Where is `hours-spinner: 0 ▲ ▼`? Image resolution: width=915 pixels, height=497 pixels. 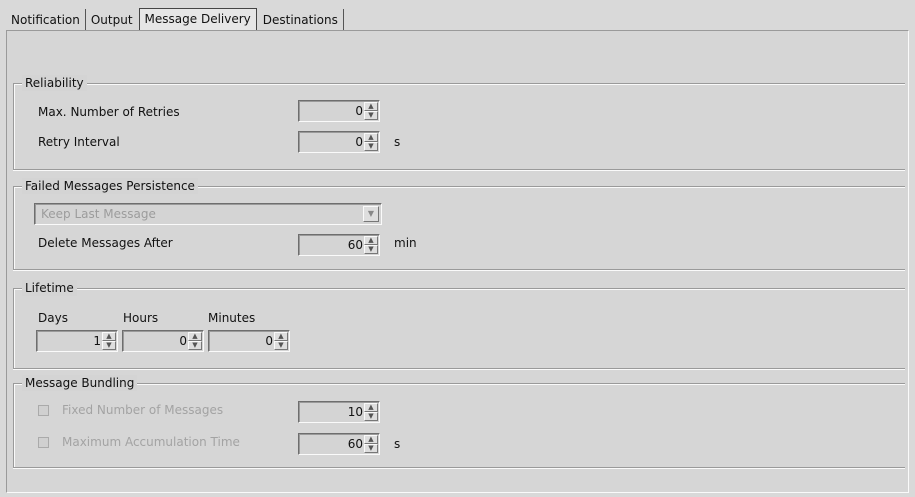
hours-spinner: 0 ▲ ▼ is located at coordinates (163, 341).